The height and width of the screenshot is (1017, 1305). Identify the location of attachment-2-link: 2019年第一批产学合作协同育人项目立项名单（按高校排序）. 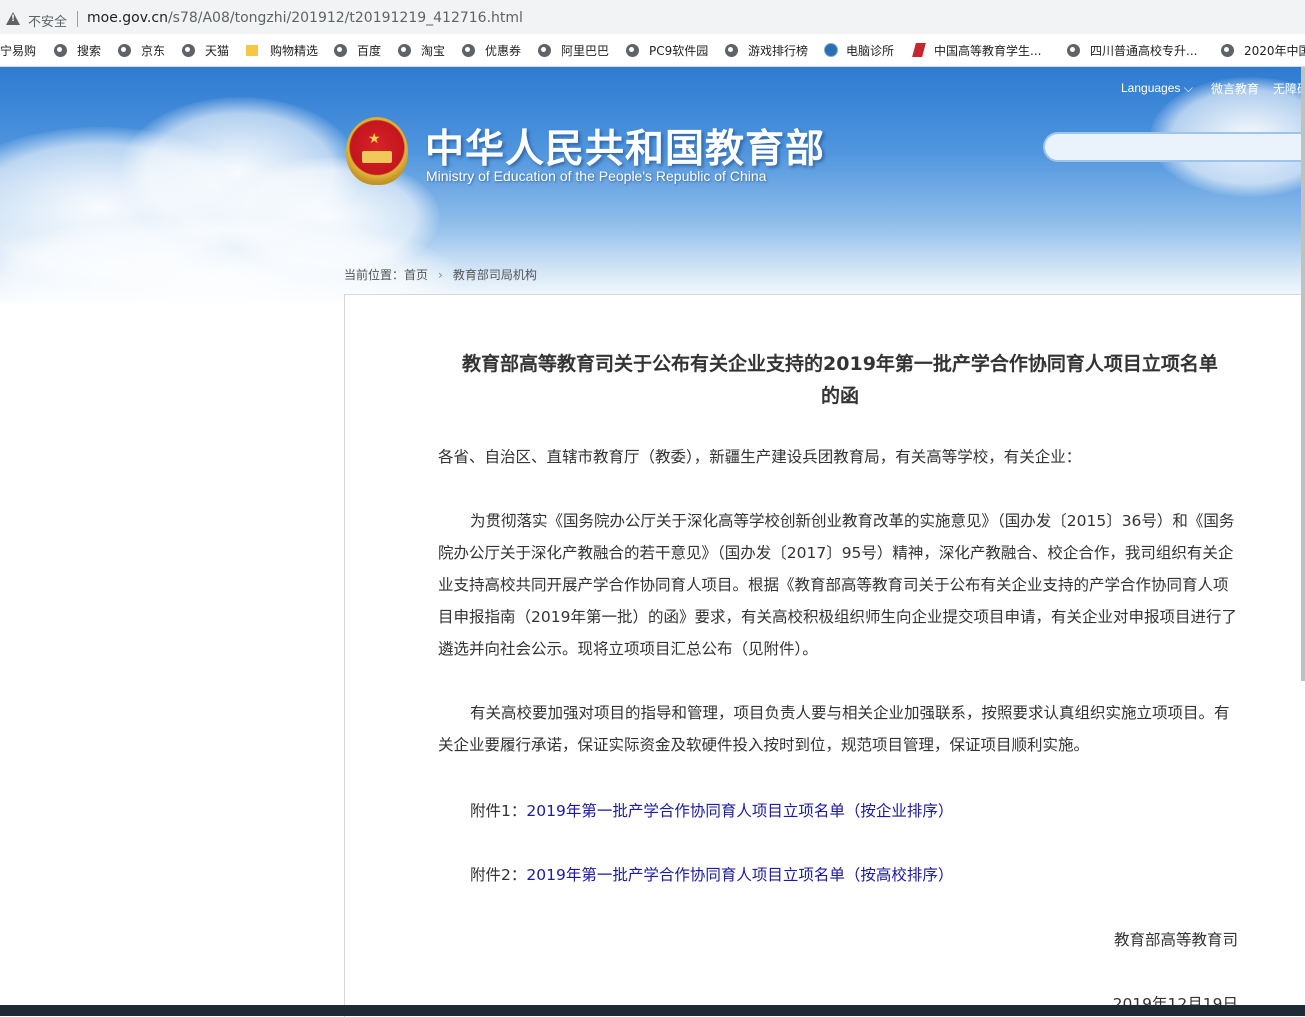
(739, 875).